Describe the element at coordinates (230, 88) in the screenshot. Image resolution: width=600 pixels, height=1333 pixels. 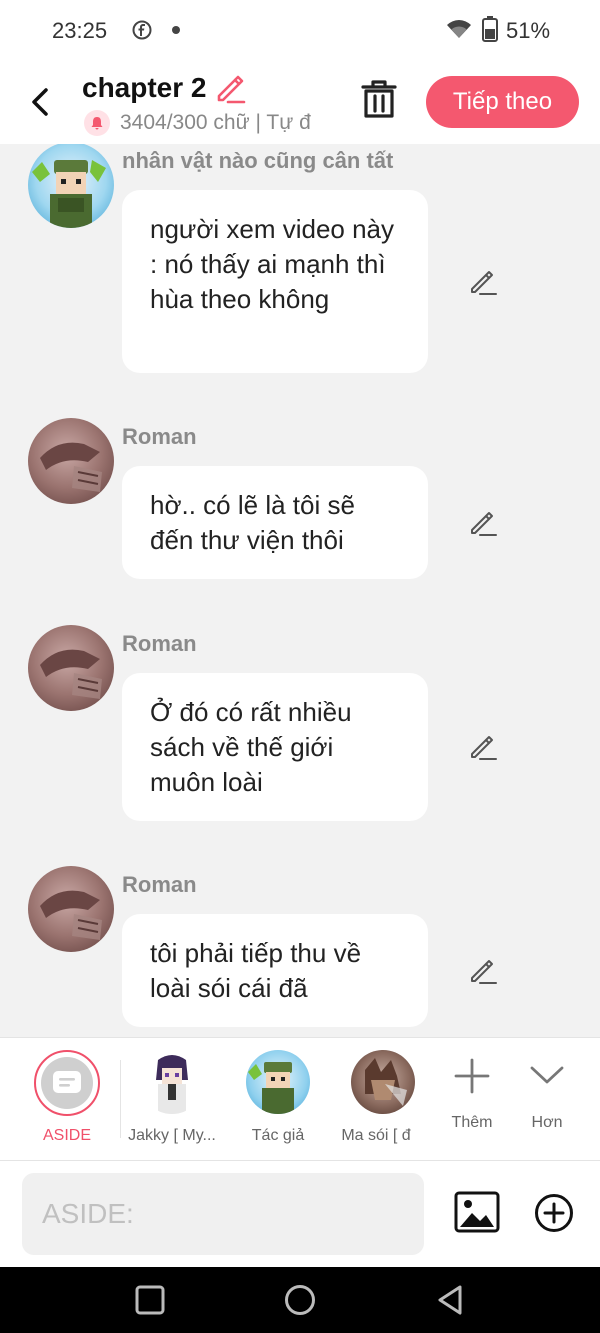
I see `edit-title-pencil-icon` at that location.